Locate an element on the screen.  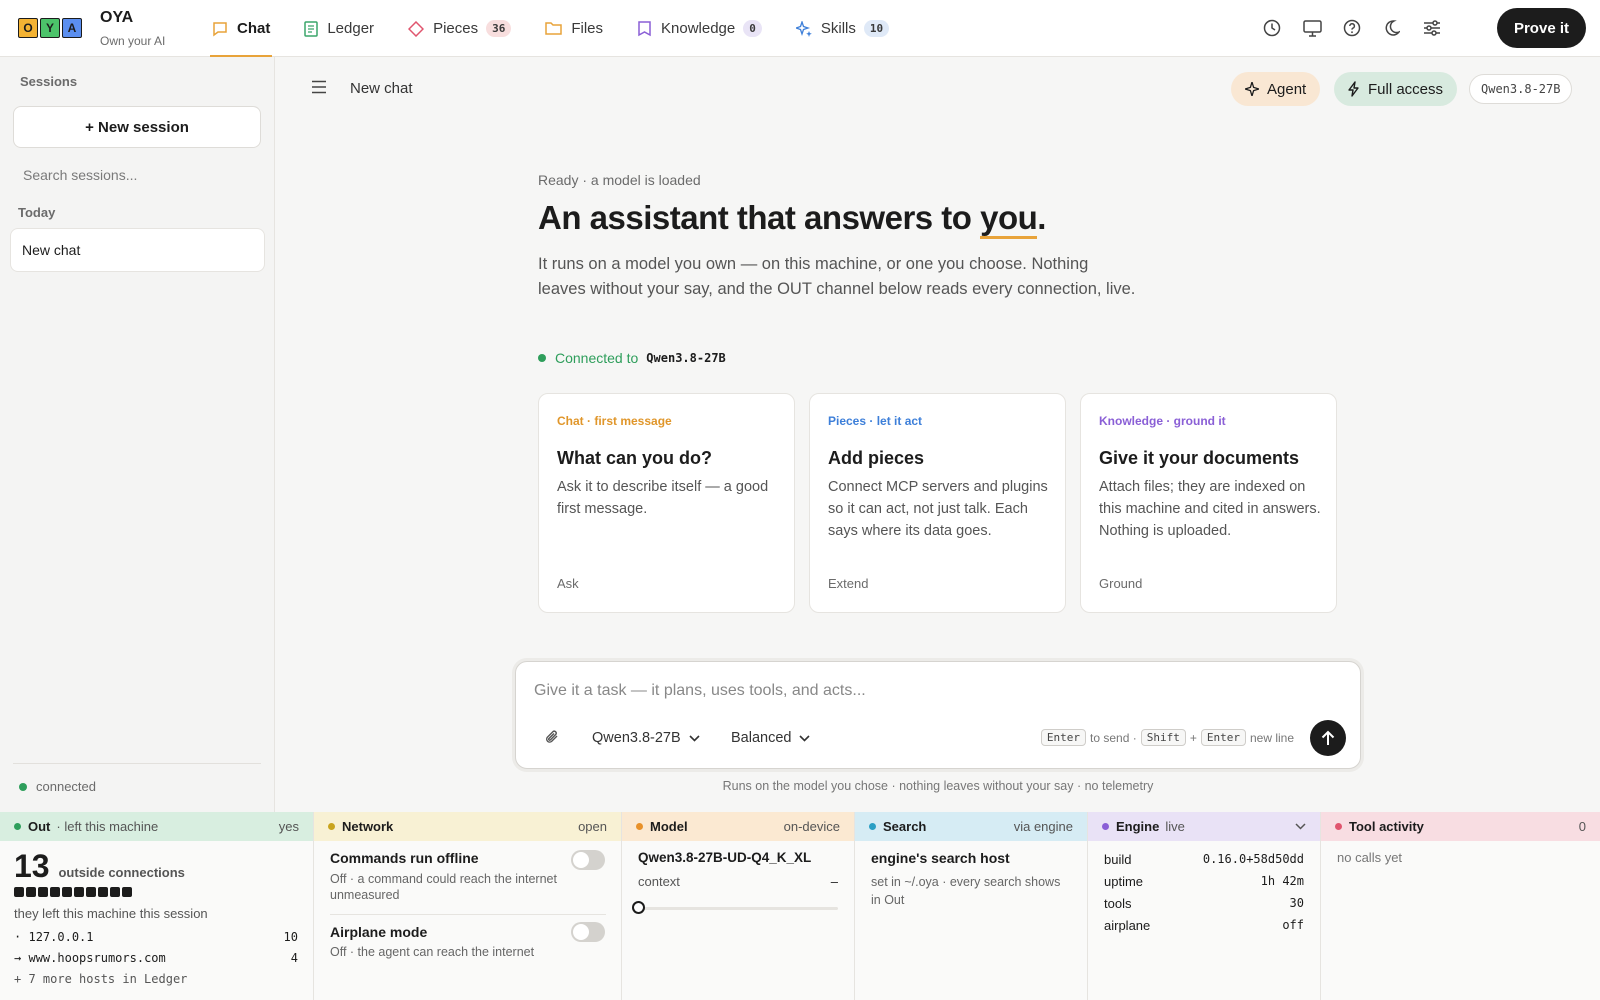
menu-icon is located at coordinates (319, 88).